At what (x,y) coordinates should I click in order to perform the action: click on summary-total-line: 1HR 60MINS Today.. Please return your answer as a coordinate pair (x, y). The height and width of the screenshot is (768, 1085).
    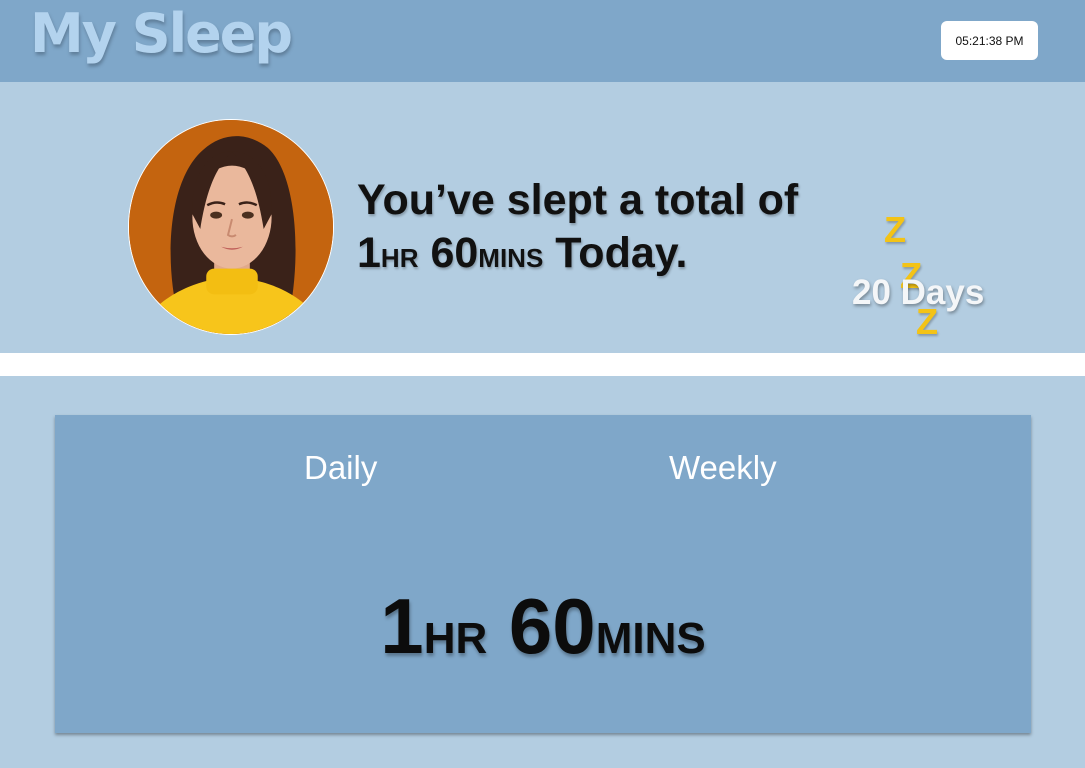
    Looking at the image, I should click on (577, 255).